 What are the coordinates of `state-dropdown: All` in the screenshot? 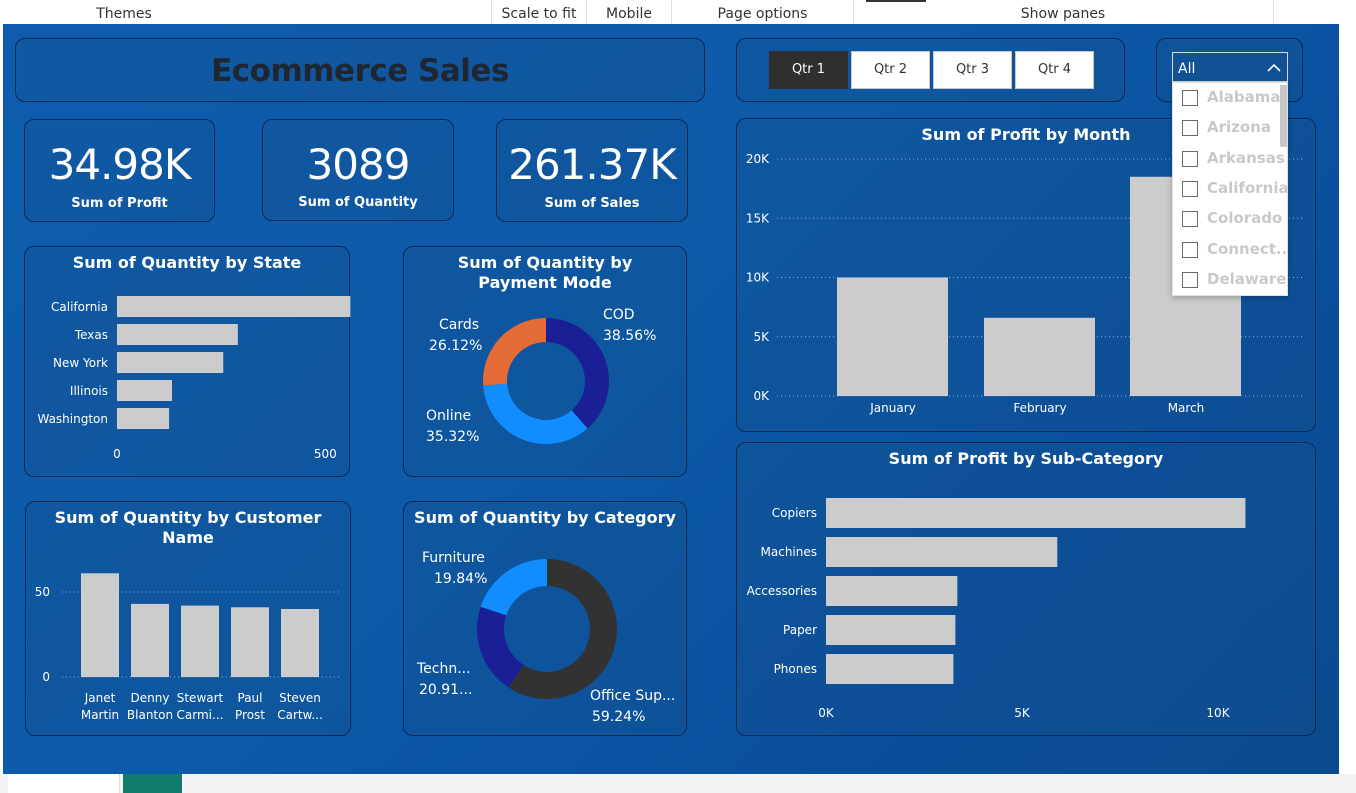 It's located at (1230, 67).